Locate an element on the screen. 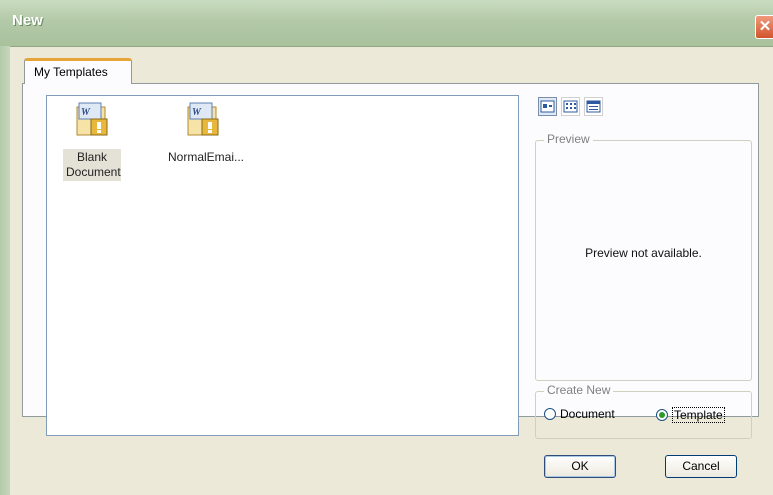 The height and width of the screenshot is (495, 773). close-button: ✕ is located at coordinates (764, 27).